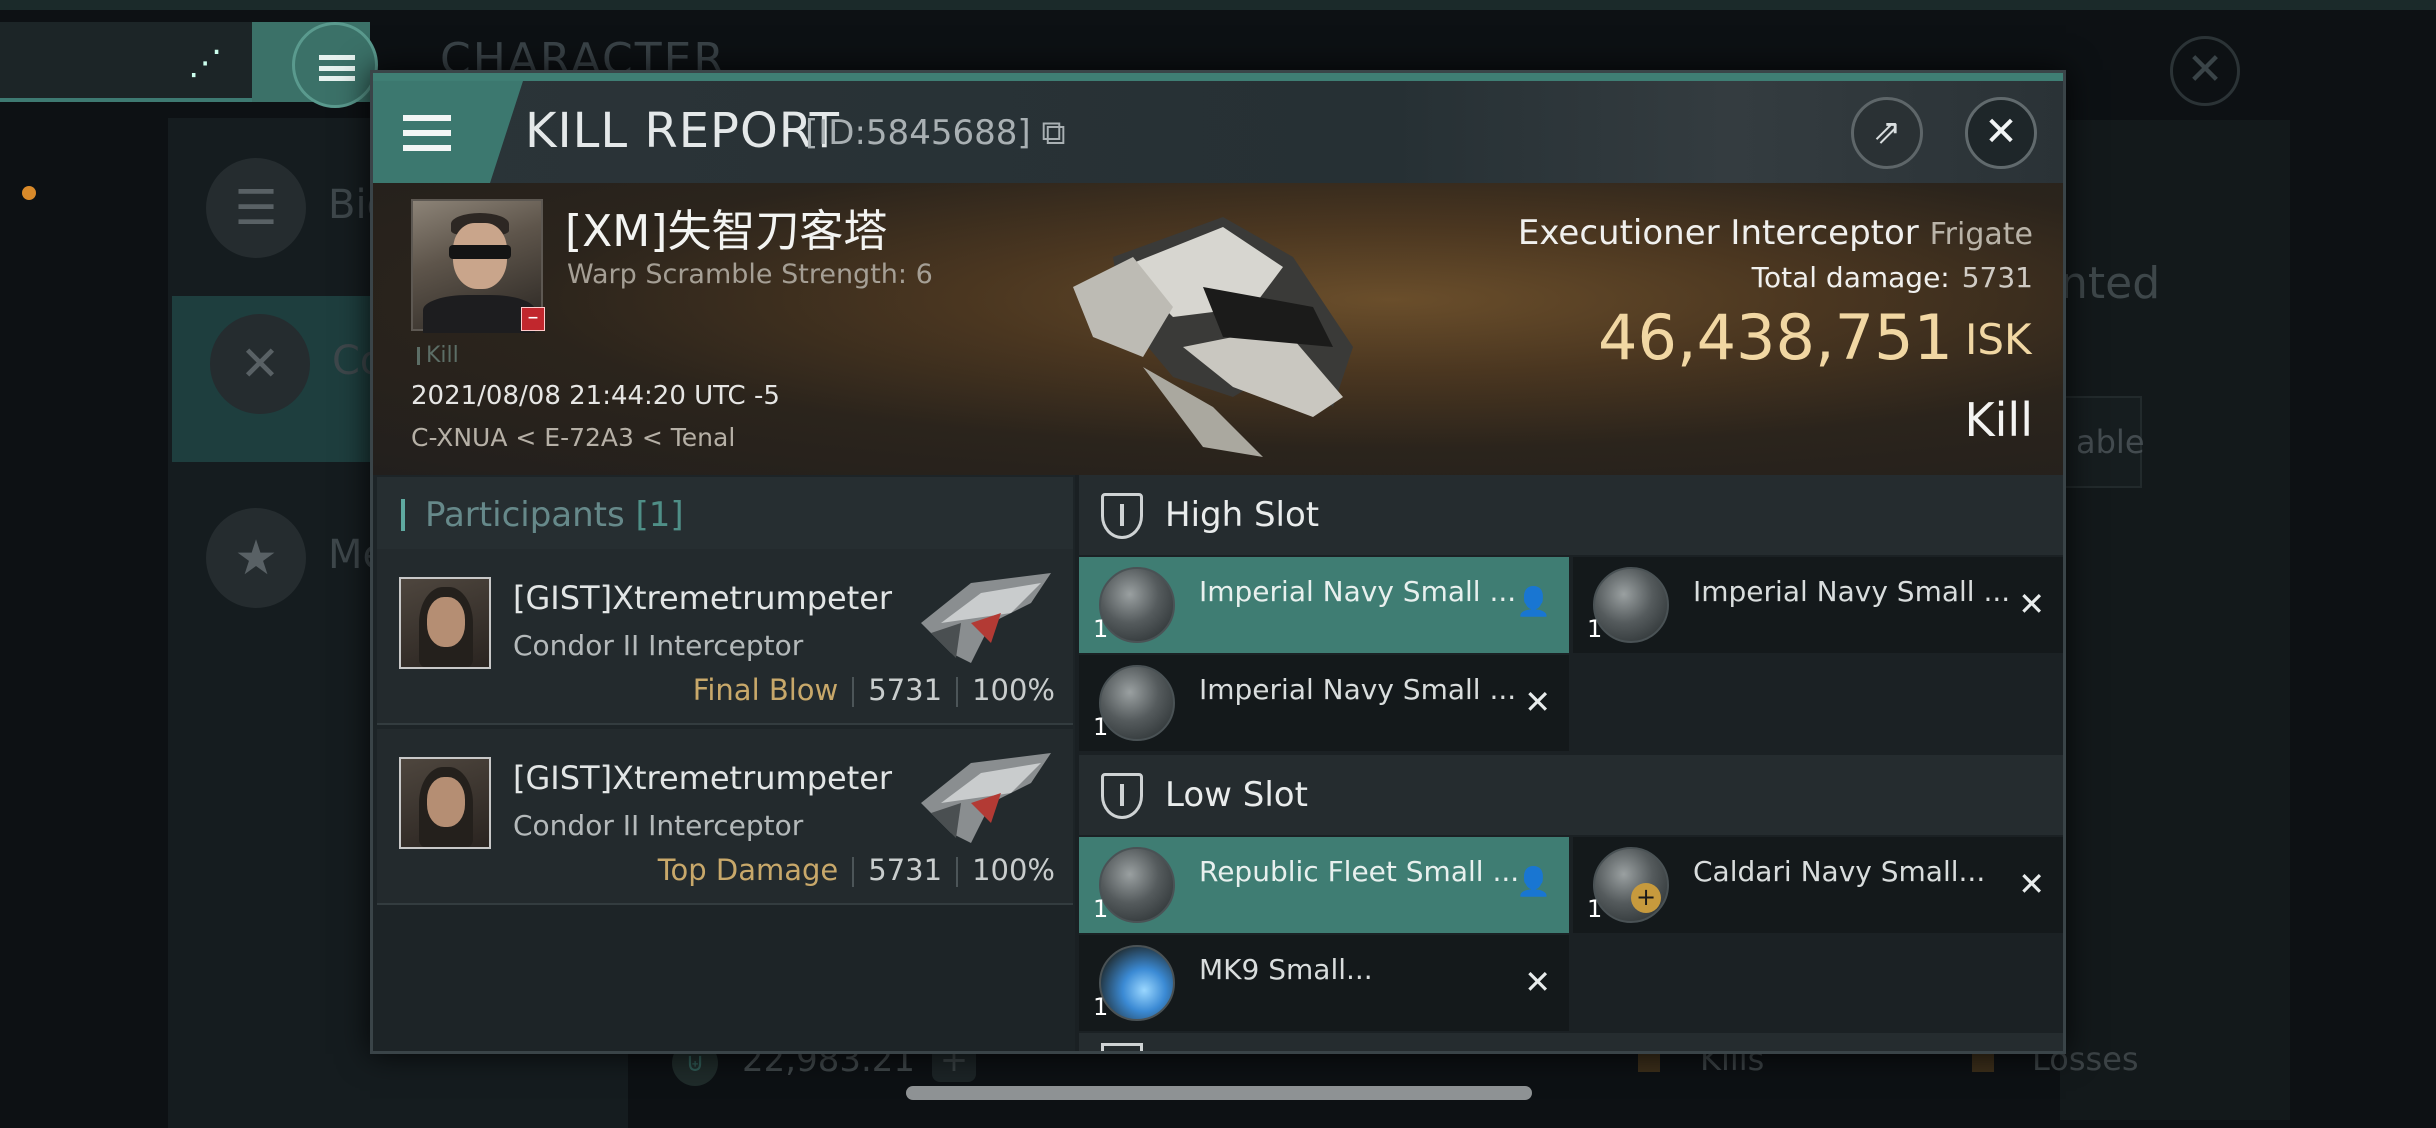  Describe the element at coordinates (1998, 339) in the screenshot. I see `isk-label: ISK` at that location.